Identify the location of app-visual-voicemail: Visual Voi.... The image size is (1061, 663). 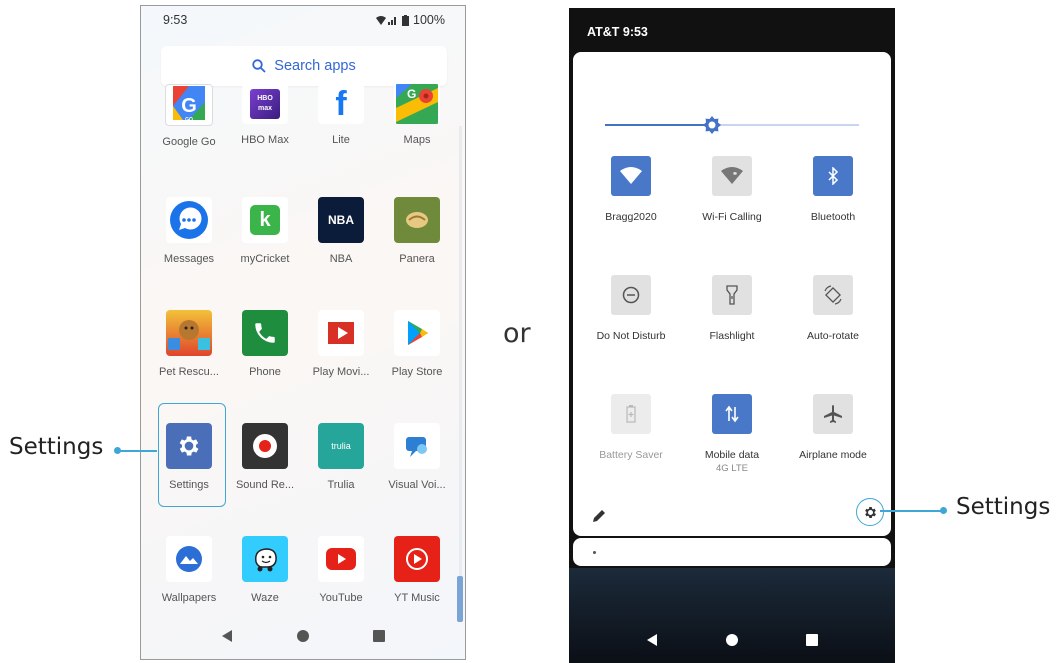
(417, 457).